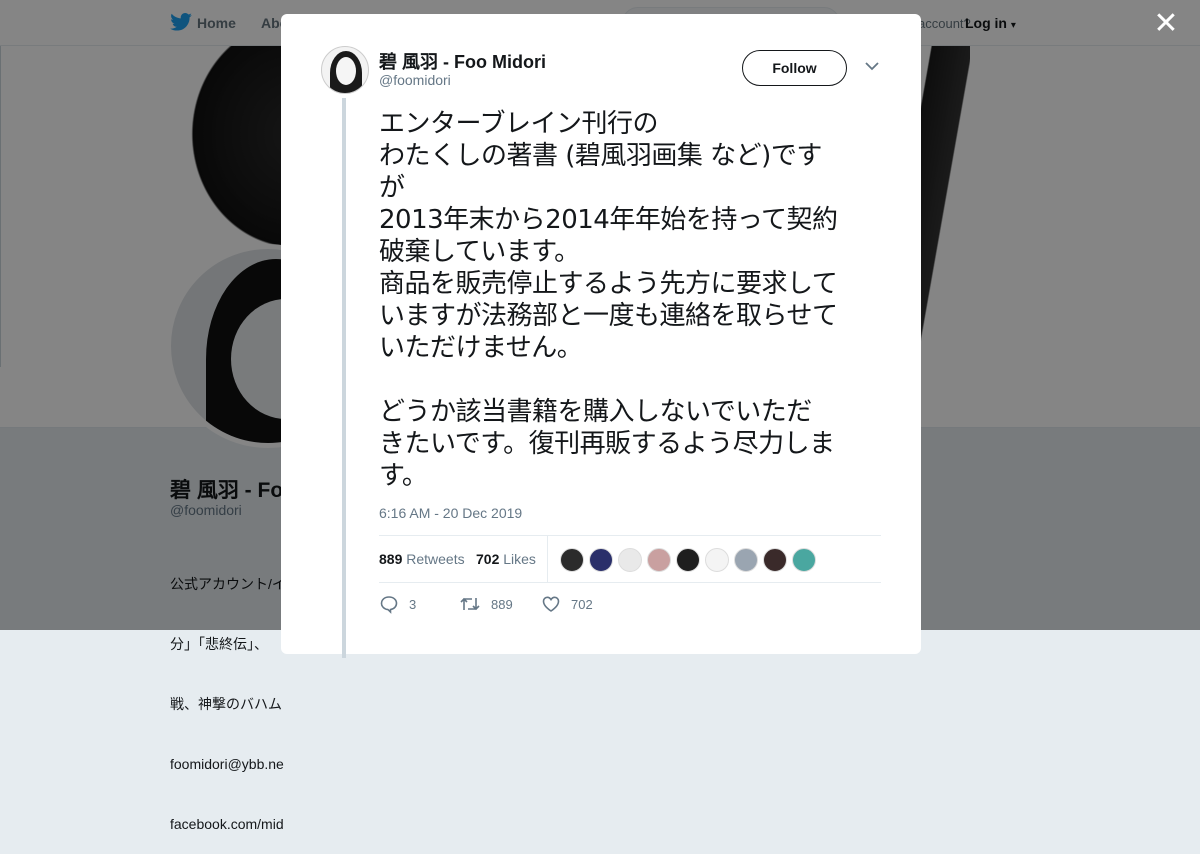 Image resolution: width=1200 pixels, height=854 pixels. What do you see at coordinates (462, 61) in the screenshot?
I see `author-name: 碧 風羽 - Foo Midori` at bounding box center [462, 61].